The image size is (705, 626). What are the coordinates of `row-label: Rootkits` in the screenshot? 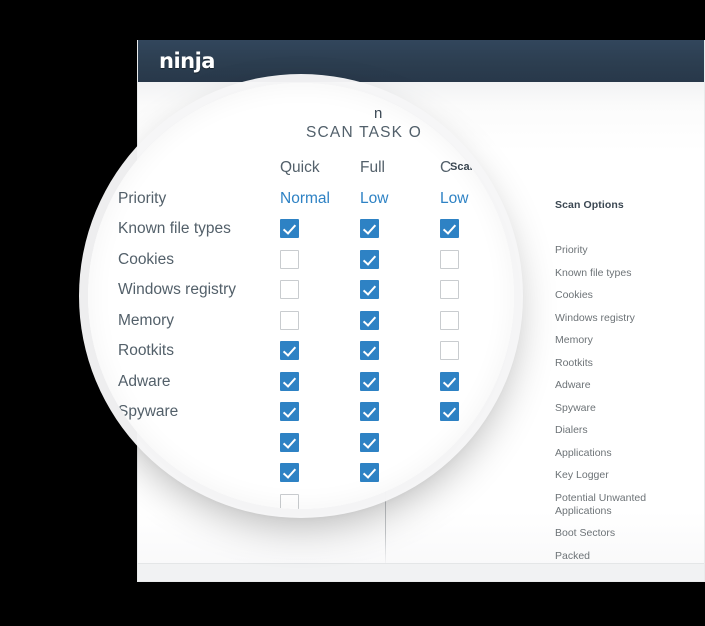 It's located at (146, 350).